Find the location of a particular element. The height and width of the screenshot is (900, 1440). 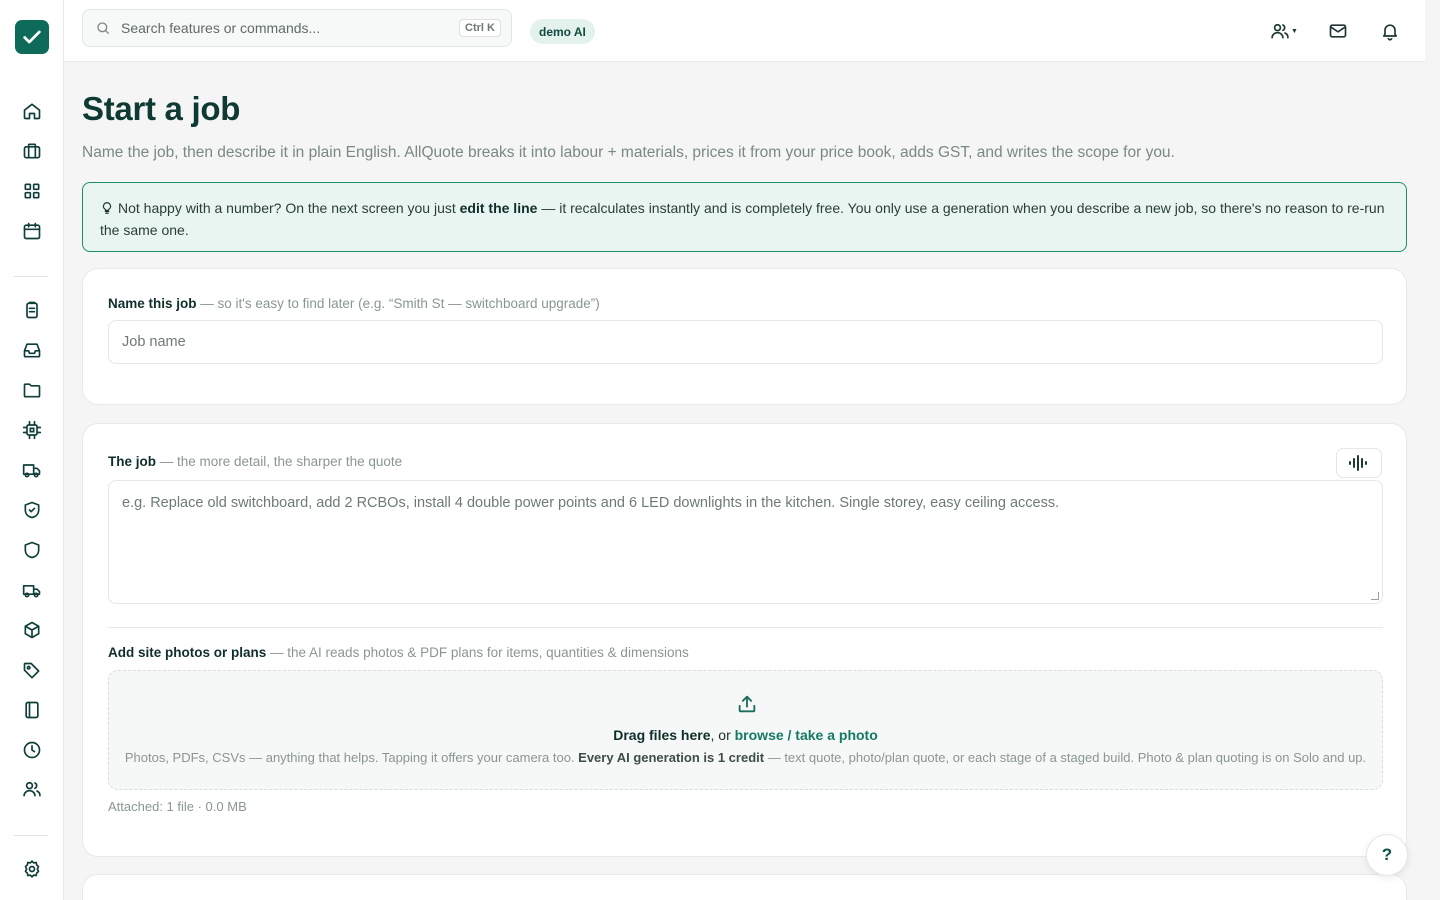

section-divider is located at coordinates (745, 627).